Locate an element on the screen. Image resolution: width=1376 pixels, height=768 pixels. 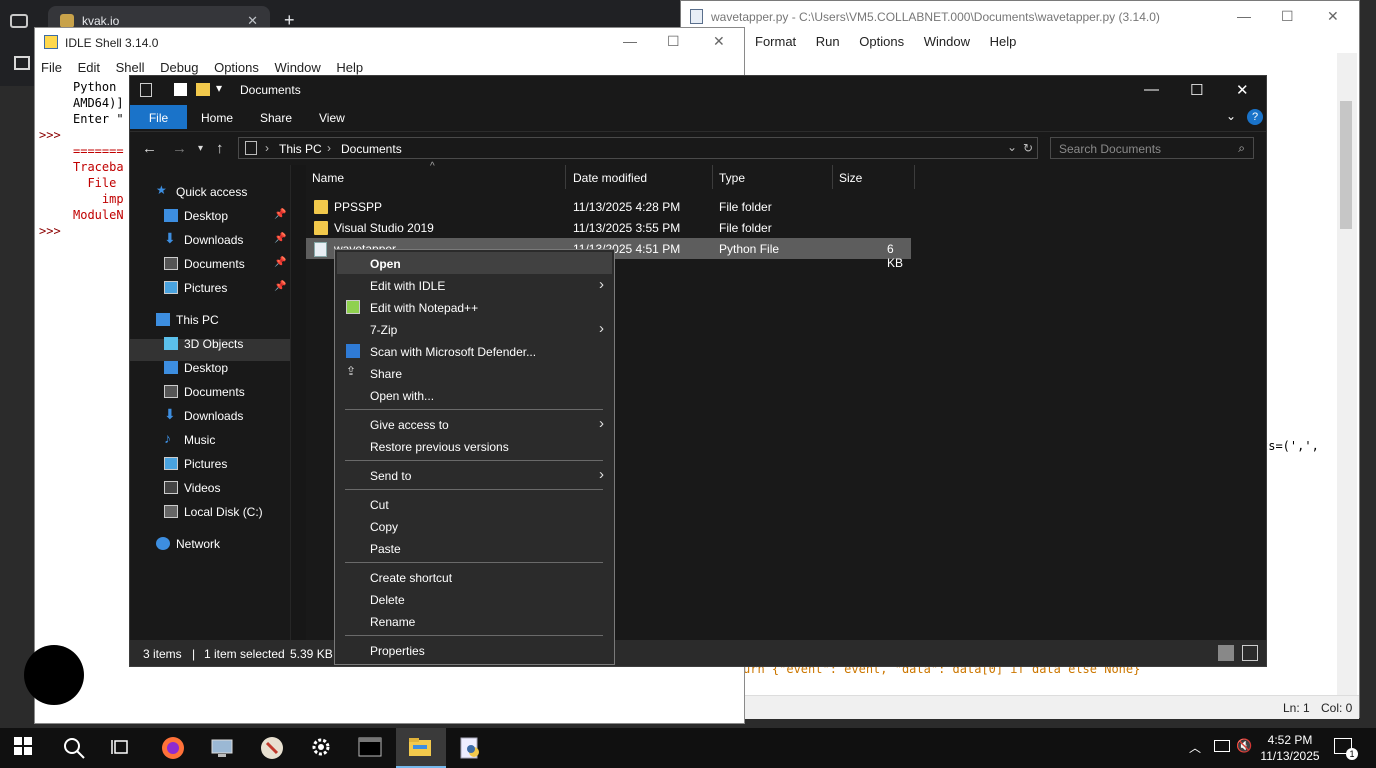
help-icon: ? is located at coordinates (1255, 117).